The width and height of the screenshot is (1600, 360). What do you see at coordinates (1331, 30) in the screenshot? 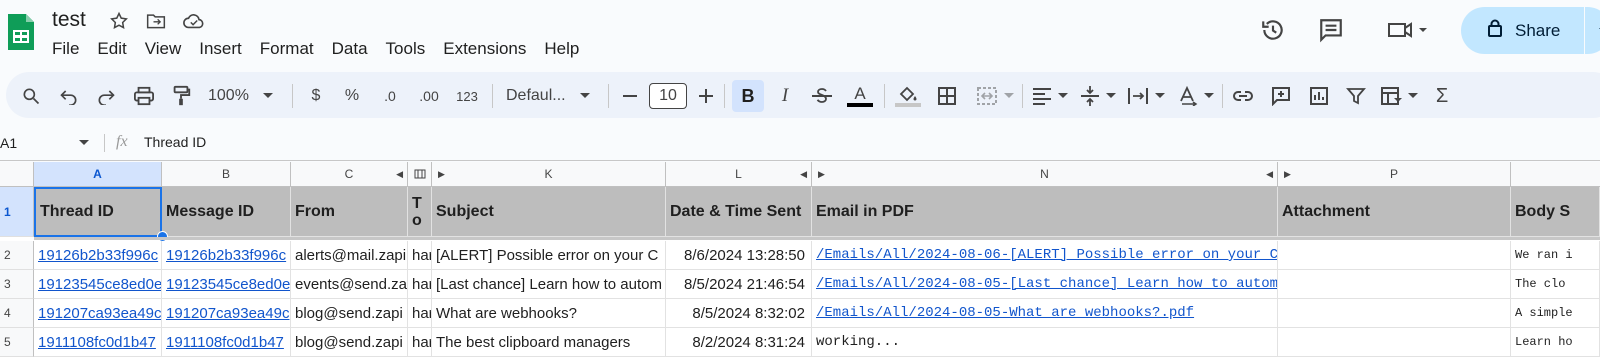
I see `comments-icon` at bounding box center [1331, 30].